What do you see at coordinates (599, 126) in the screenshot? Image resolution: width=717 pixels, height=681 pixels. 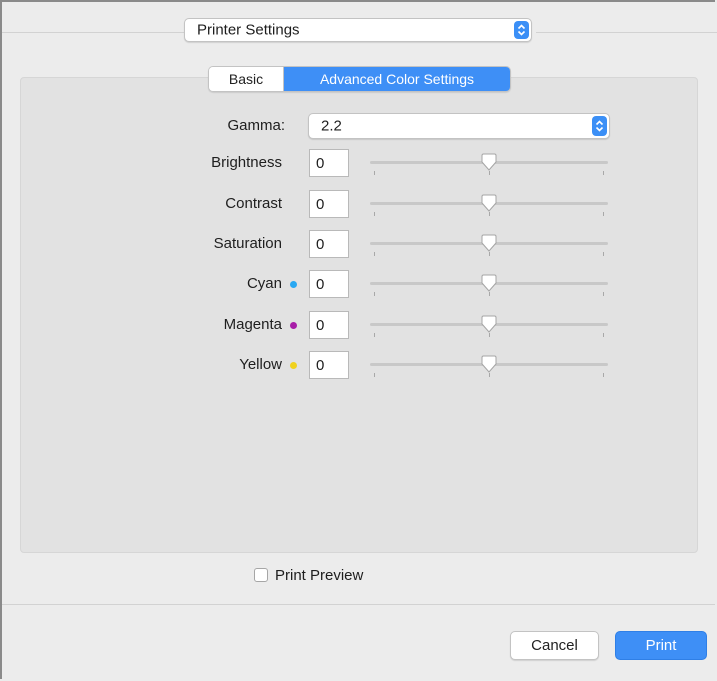 I see `gamma-stepper-icon` at bounding box center [599, 126].